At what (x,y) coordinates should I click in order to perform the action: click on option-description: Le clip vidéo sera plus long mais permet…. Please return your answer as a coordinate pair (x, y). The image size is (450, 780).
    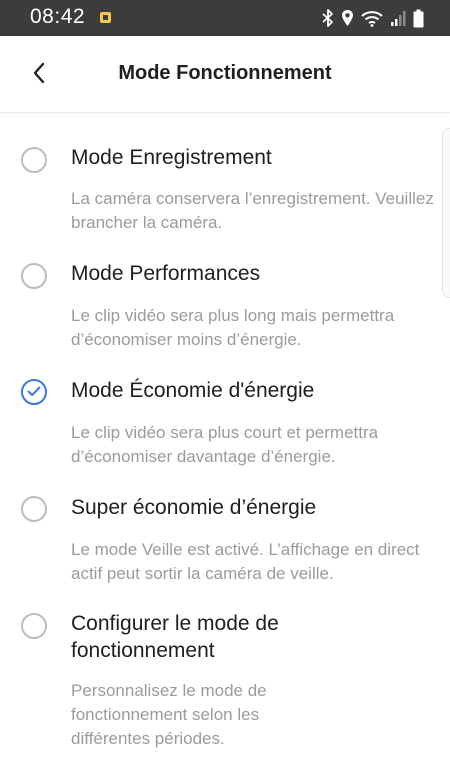
    Looking at the image, I should click on (233, 327).